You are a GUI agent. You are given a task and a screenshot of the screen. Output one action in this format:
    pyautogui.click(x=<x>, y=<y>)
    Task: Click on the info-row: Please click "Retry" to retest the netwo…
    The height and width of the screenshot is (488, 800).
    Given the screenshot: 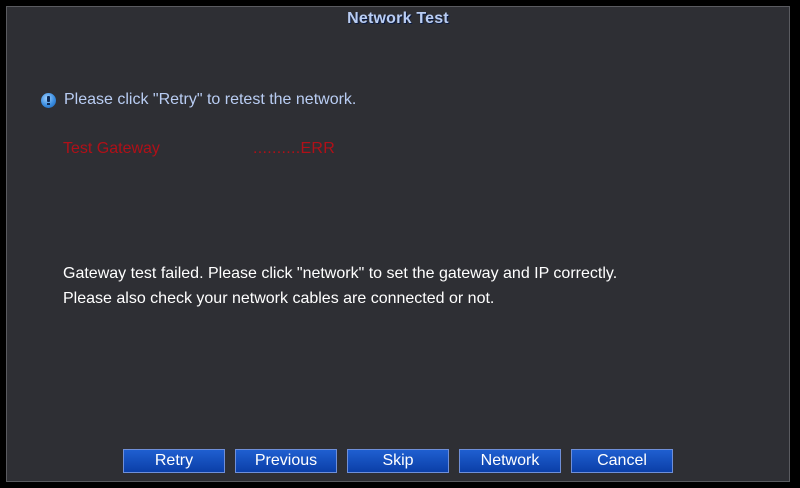 What is the action you would take?
    pyautogui.click(x=198, y=100)
    